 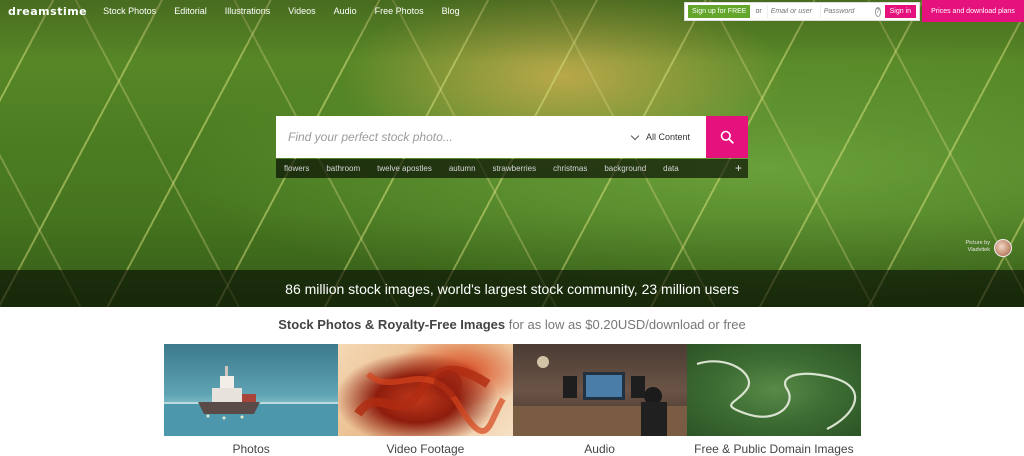 I want to click on password-field, so click(x=846, y=11).